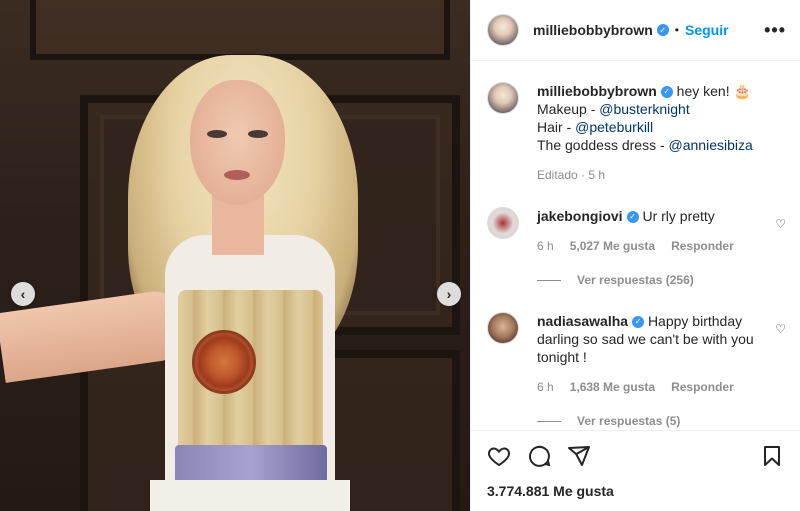 The image size is (800, 511). What do you see at coordinates (645, 145) in the screenshot?
I see `caption-line-dress: The goddess dress - @anniesibiza` at bounding box center [645, 145].